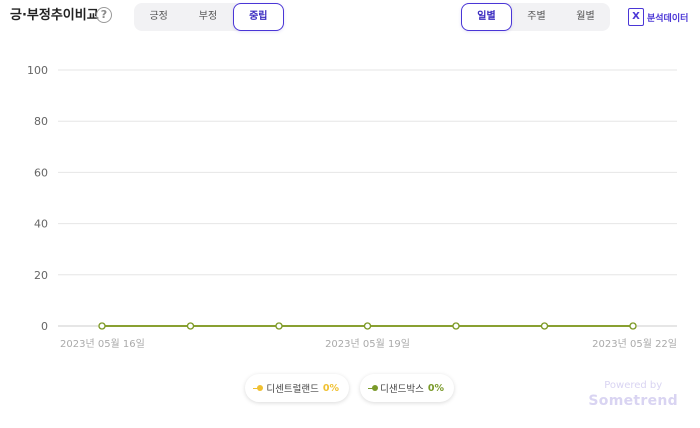 This screenshot has height=428, width=700. What do you see at coordinates (41, 224) in the screenshot?
I see `y-tick-label-40: 40` at bounding box center [41, 224].